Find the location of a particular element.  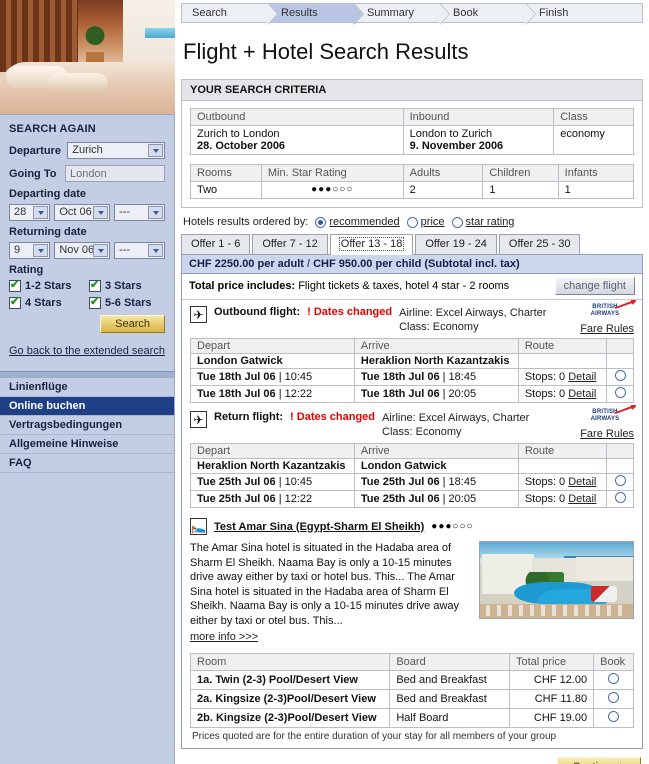

tab-offer-1-6: Offer 1 - 6 is located at coordinates (216, 244).